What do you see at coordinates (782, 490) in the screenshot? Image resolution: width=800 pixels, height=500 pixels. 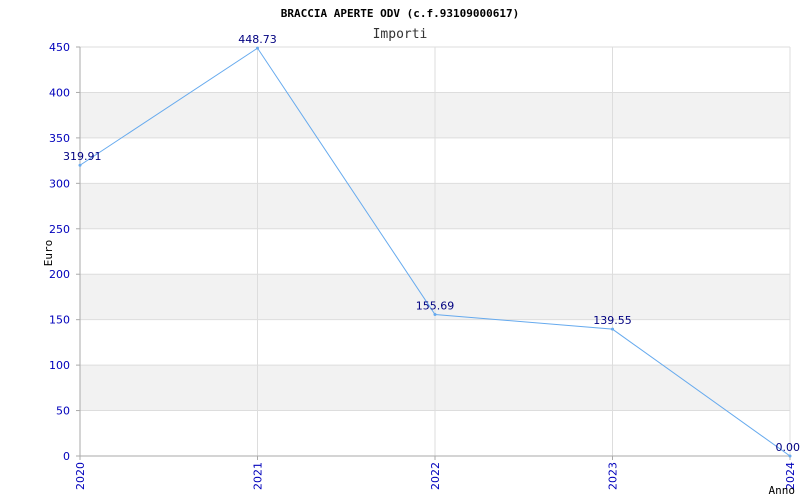 I see `x-axis-label: Anno` at bounding box center [782, 490].